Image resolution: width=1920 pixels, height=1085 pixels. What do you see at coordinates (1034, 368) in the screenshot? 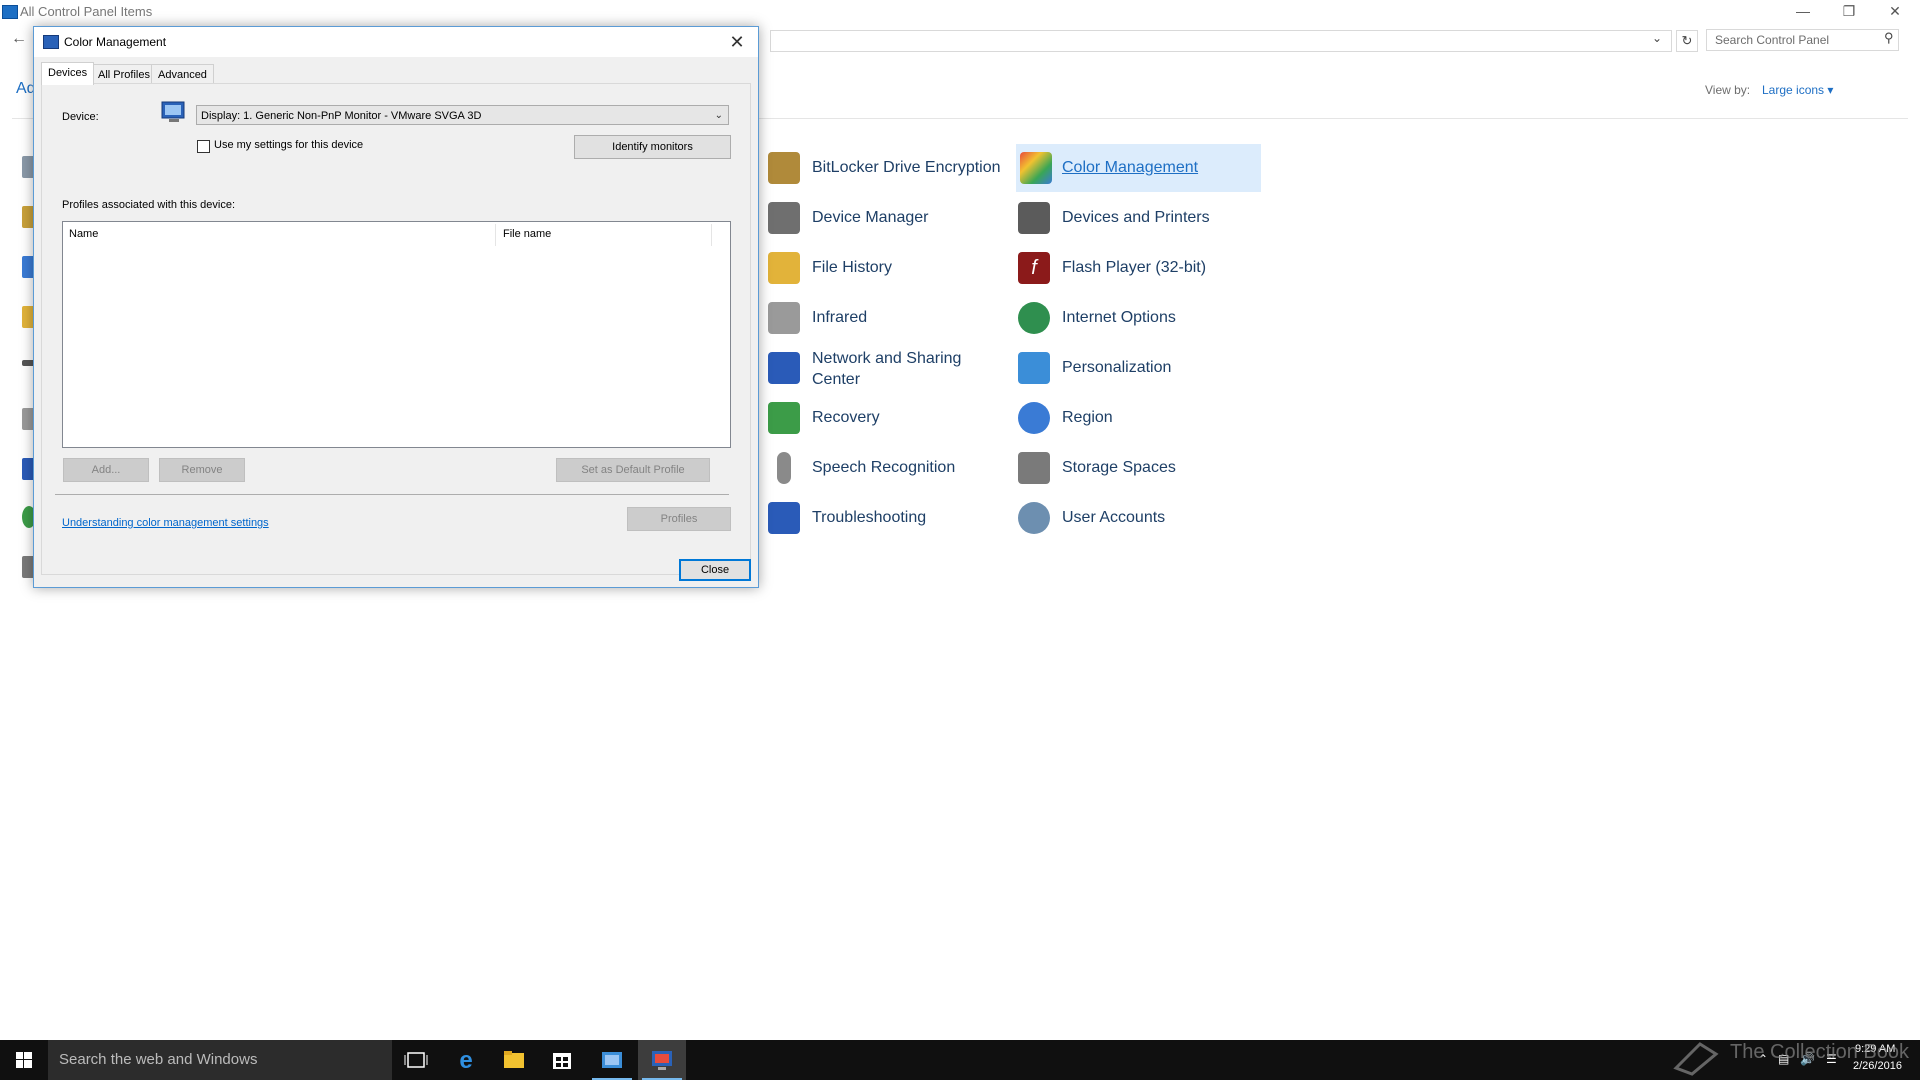
I see `personalization-icon` at bounding box center [1034, 368].